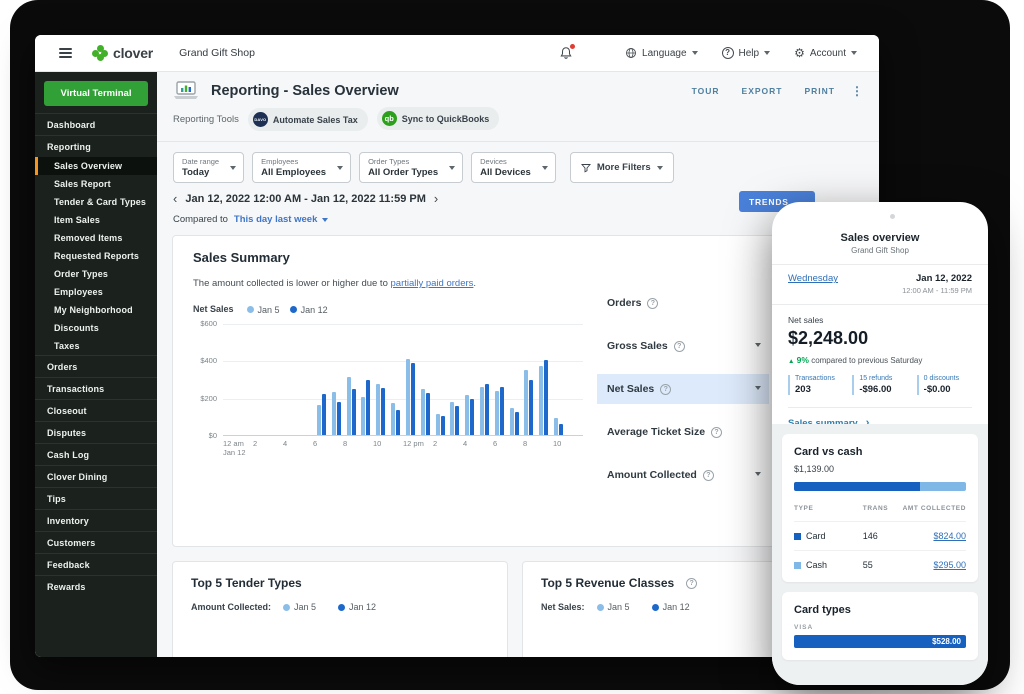  I want to click on sidebar-item-inventory: Inventory, so click(96, 520).